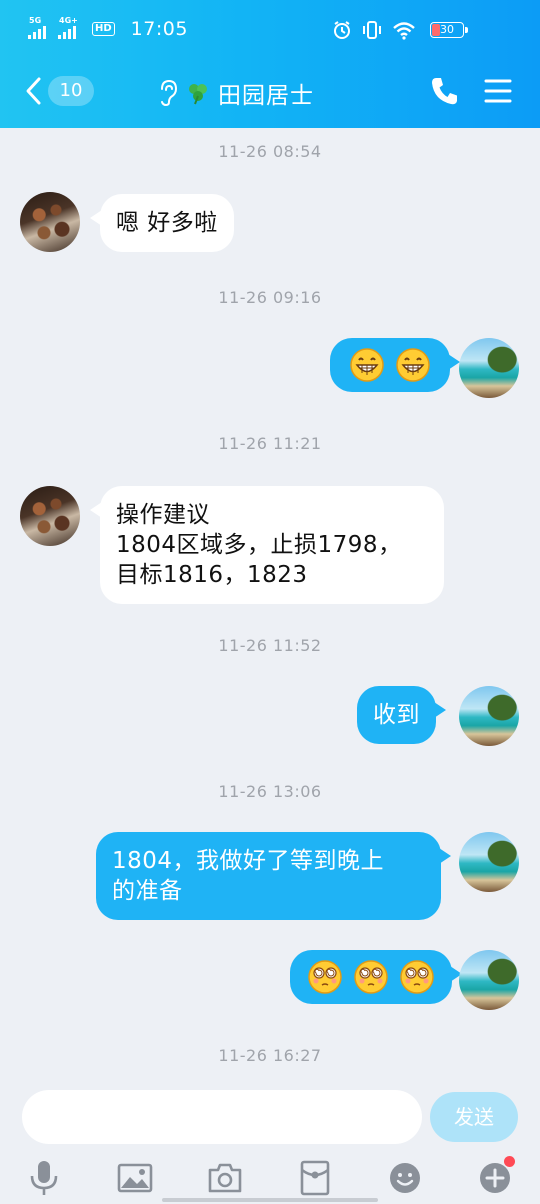  What do you see at coordinates (259, 545) in the screenshot?
I see `message-text: 1804区域多，止损1798，` at bounding box center [259, 545].